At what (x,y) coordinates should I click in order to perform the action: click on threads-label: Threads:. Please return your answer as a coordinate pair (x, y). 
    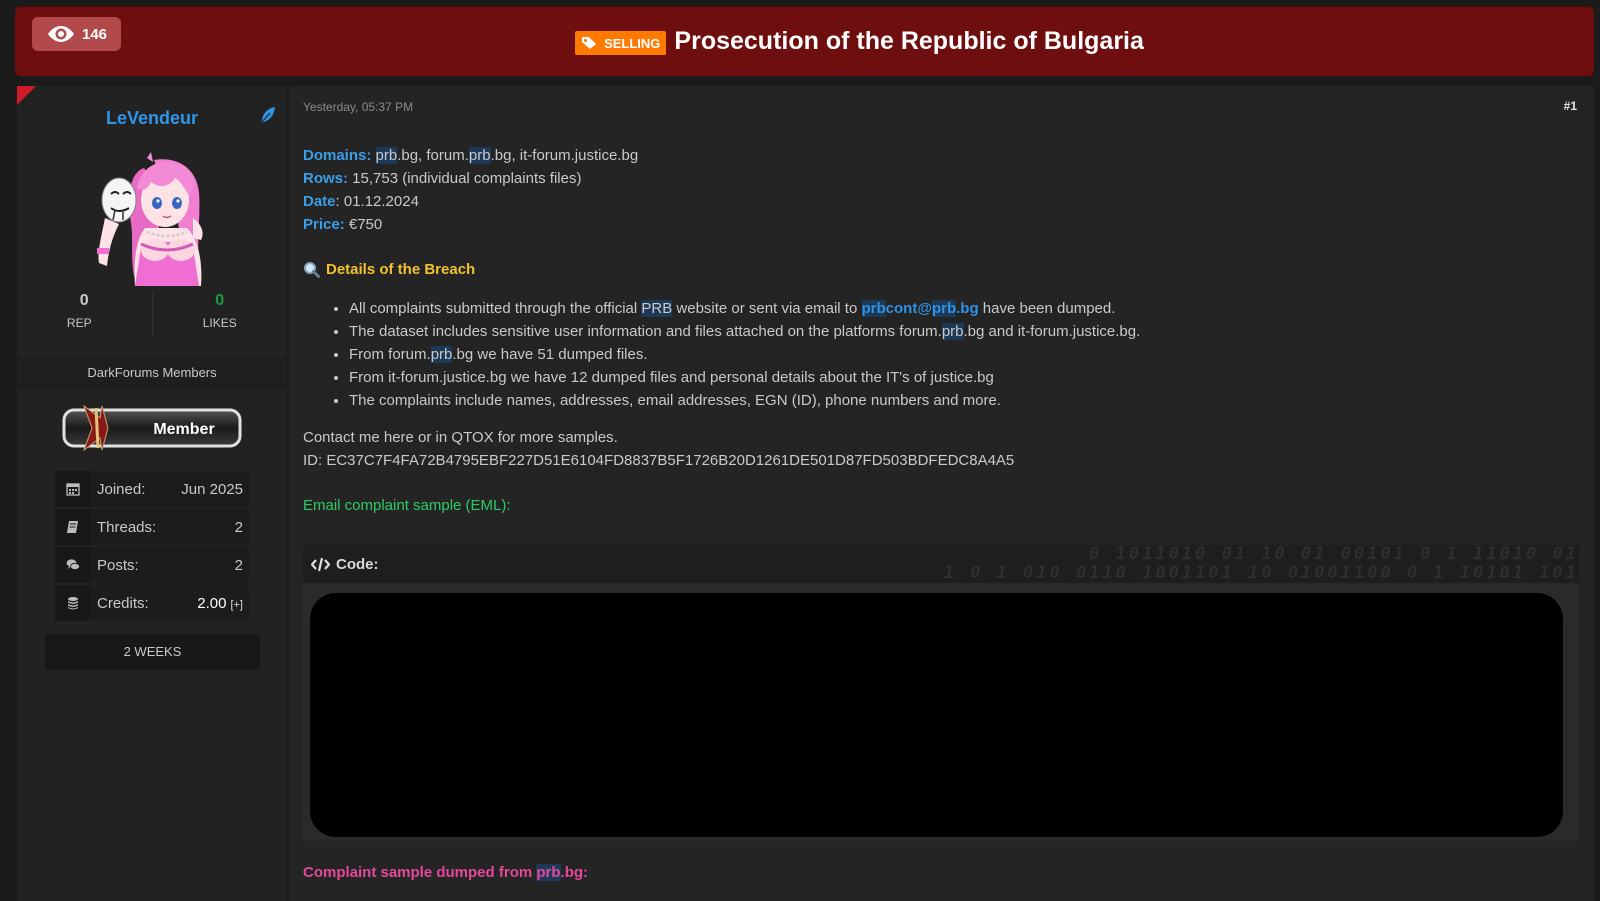
    Looking at the image, I should click on (127, 527).